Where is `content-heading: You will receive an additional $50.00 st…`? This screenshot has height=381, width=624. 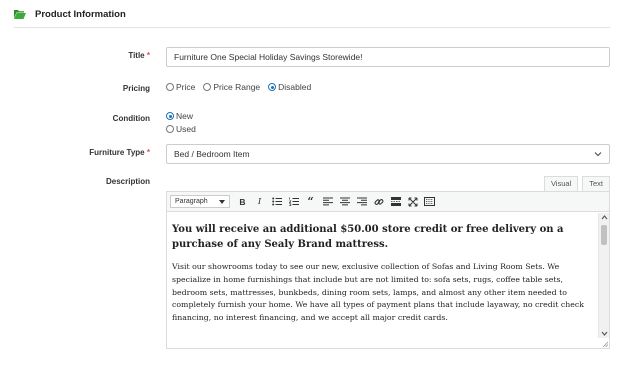 content-heading: You will receive an additional $50.00 st… is located at coordinates (368, 237).